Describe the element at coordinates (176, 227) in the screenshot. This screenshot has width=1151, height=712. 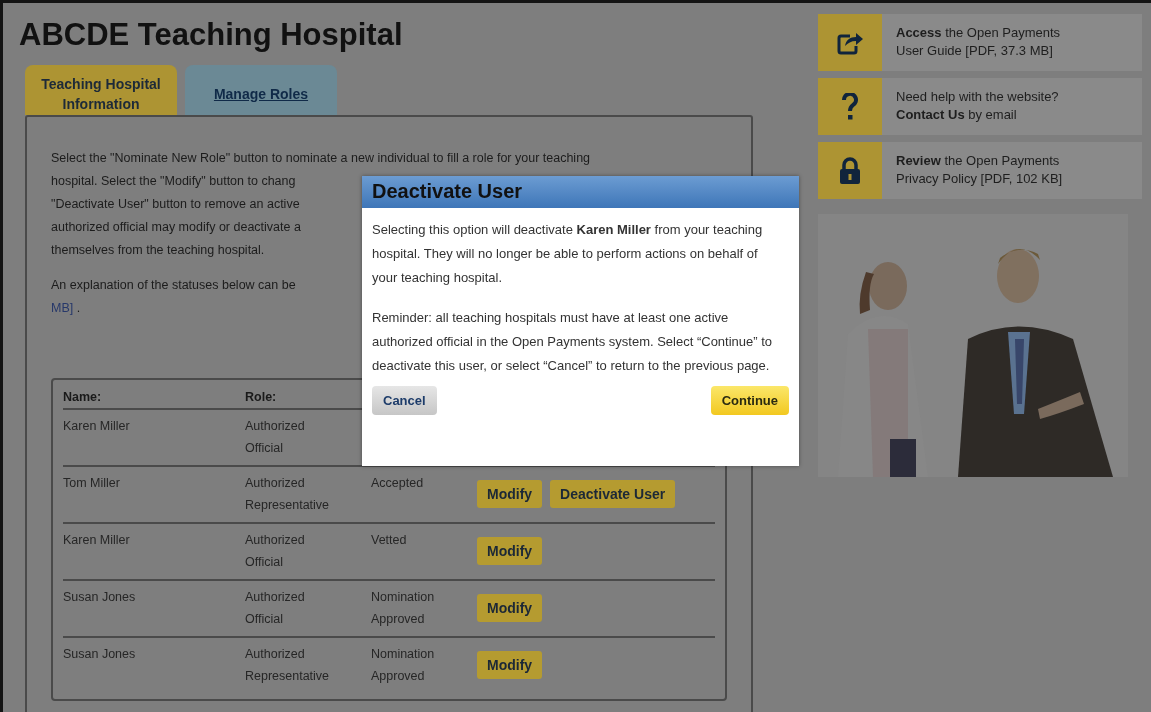
I see `paragraph-line: authorized official may modify or deactivate a` at that location.